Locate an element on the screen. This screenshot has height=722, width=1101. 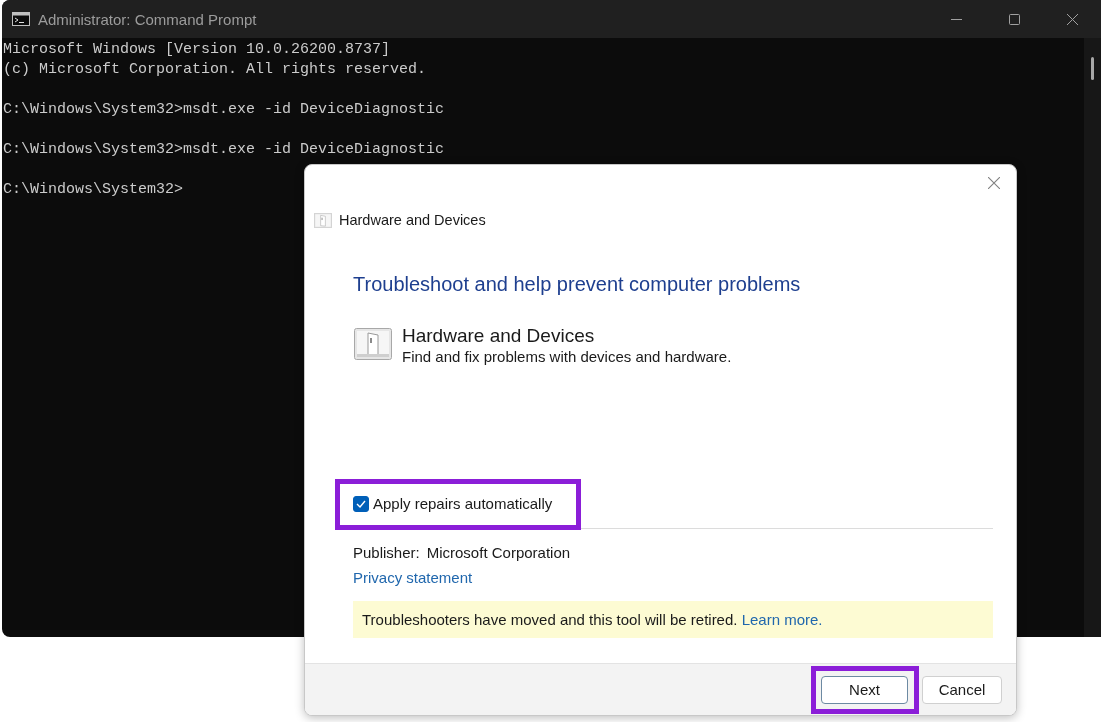
troubleshooter-description: Find and fix problems with devices and hardware. is located at coordinates (567, 357).